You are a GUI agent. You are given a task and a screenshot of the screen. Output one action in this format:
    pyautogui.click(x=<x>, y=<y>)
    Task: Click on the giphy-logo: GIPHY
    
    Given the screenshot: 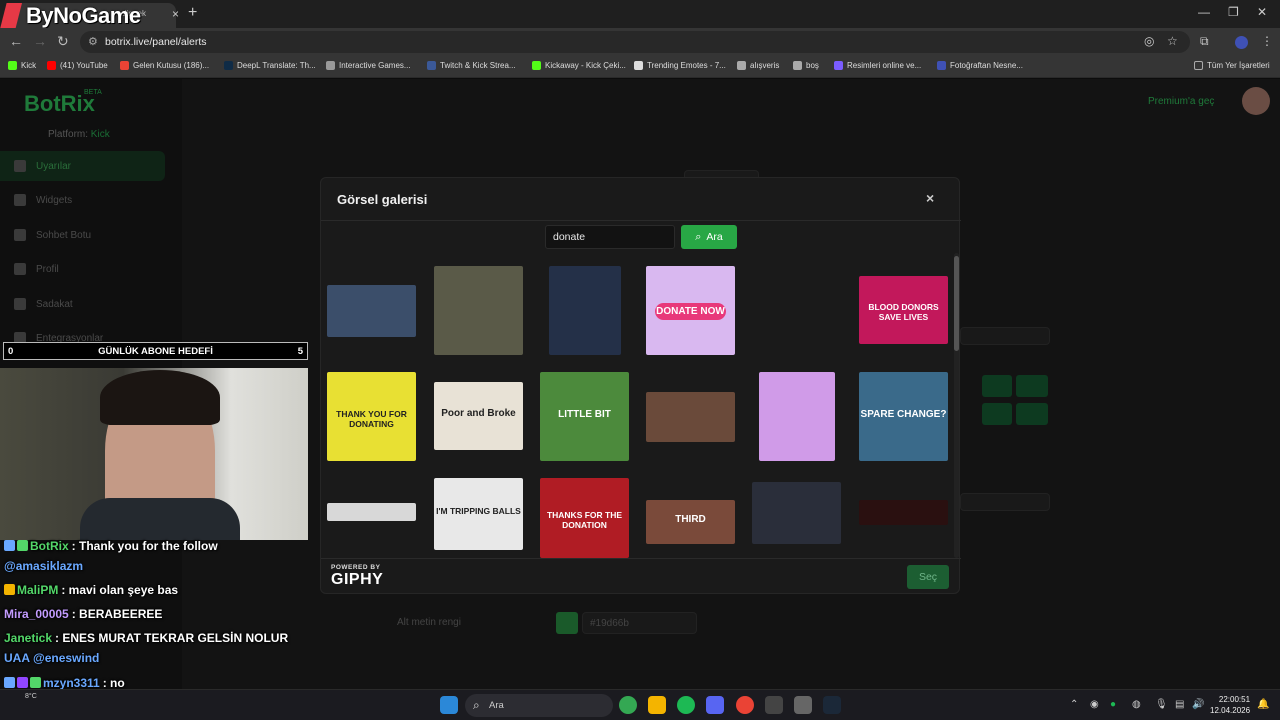 What is the action you would take?
    pyautogui.click(x=357, y=579)
    